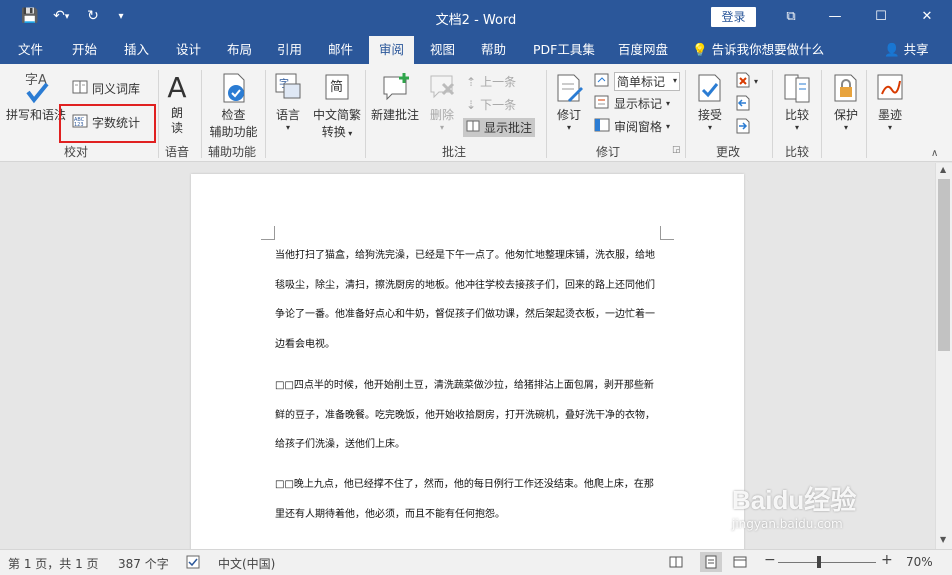 The width and height of the screenshot is (952, 575). What do you see at coordinates (685, 114) in the screenshot?
I see `group-separator` at bounding box center [685, 114].